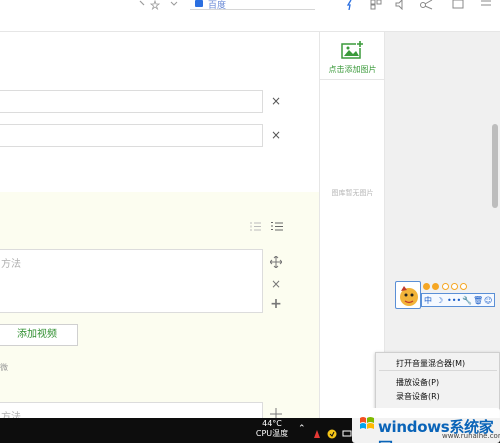 Image resolution: width=500 pixels, height=443 pixels. I want to click on cpu-temp-widget: 44°C CPU温度, so click(272, 429).